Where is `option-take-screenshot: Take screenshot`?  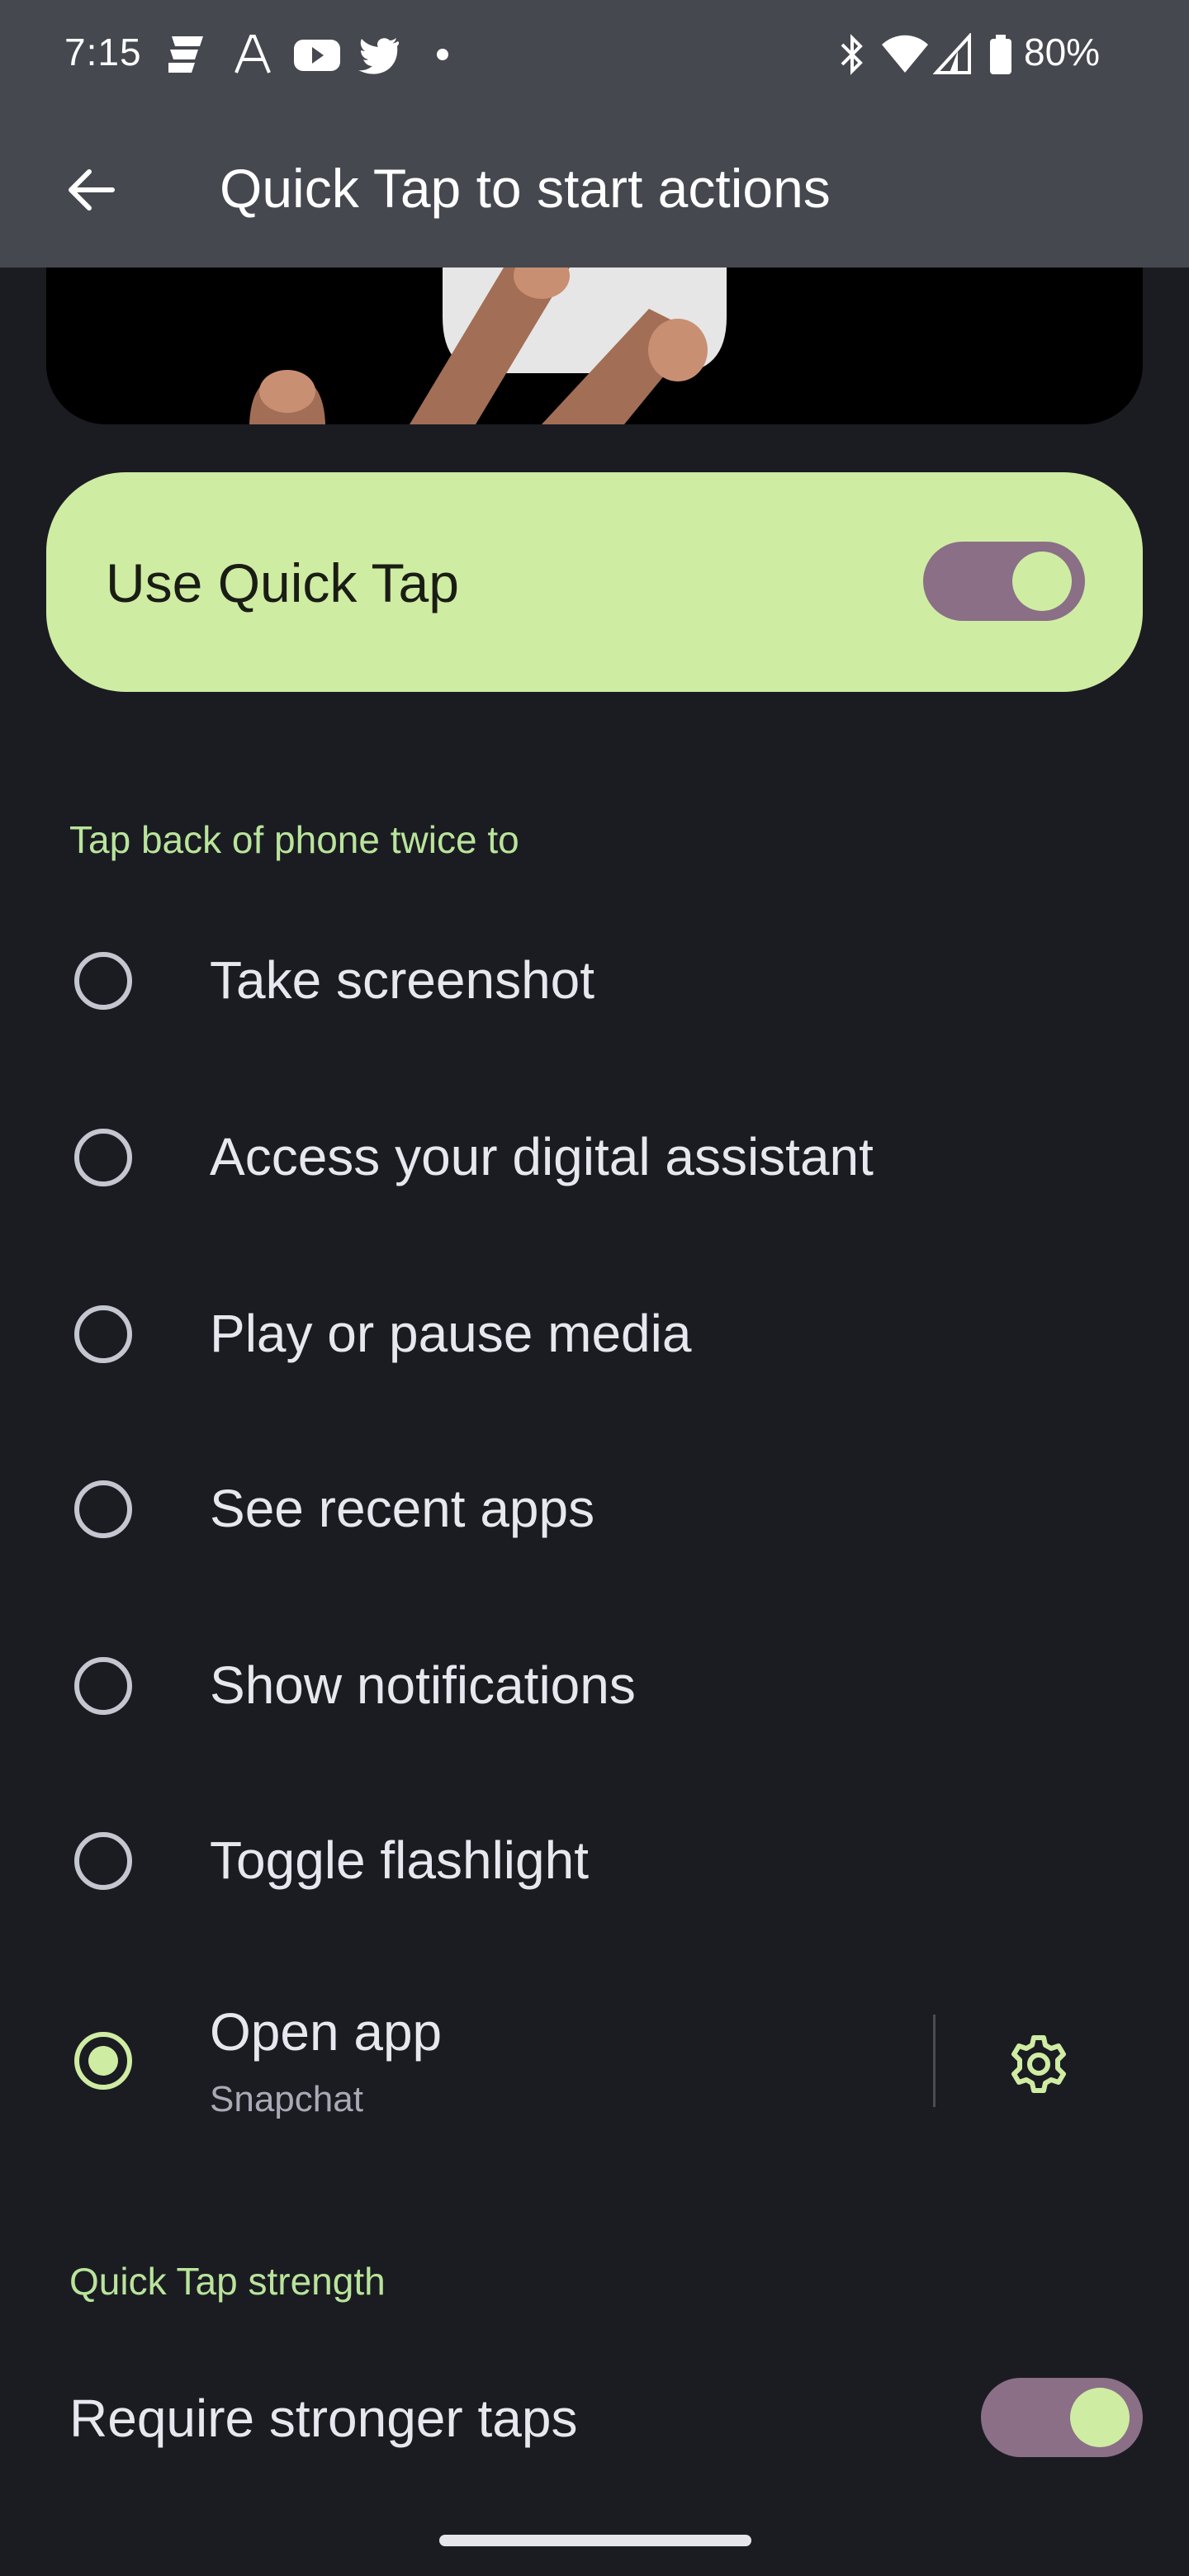
option-take-screenshot: Take screenshot is located at coordinates (594, 979).